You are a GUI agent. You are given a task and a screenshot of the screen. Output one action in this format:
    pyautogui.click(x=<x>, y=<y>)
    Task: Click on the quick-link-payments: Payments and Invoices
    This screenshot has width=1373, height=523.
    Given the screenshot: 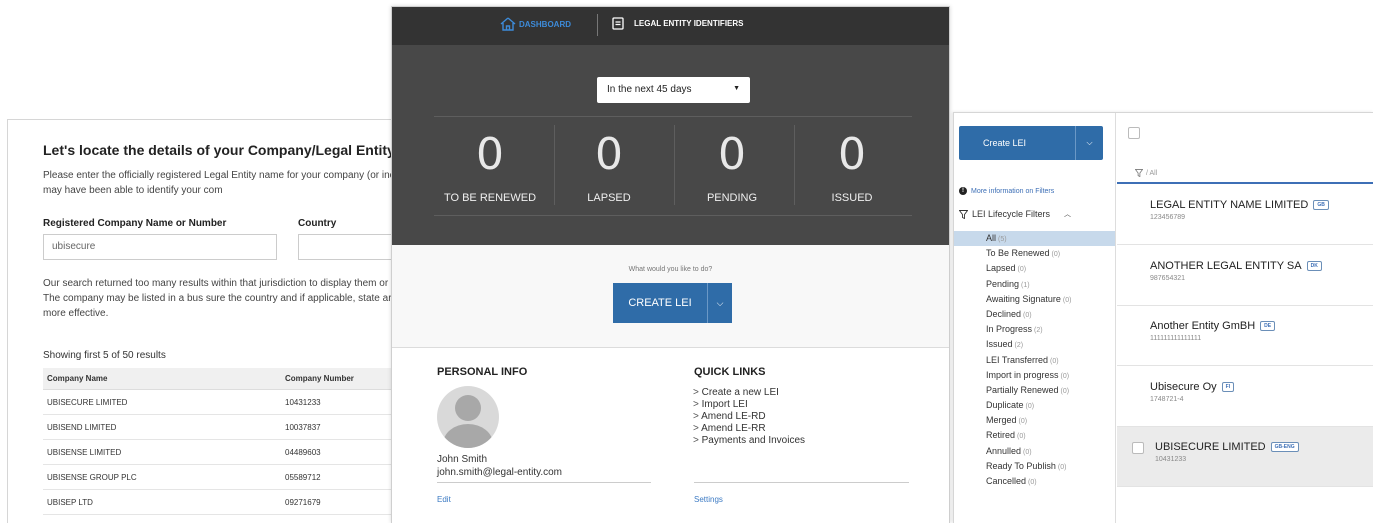 What is the action you would take?
    pyautogui.click(x=749, y=441)
    